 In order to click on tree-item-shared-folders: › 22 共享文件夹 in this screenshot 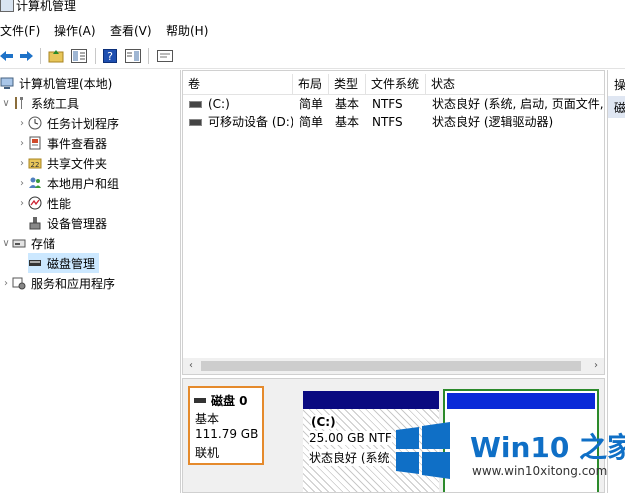, I will do `click(61, 163)`.